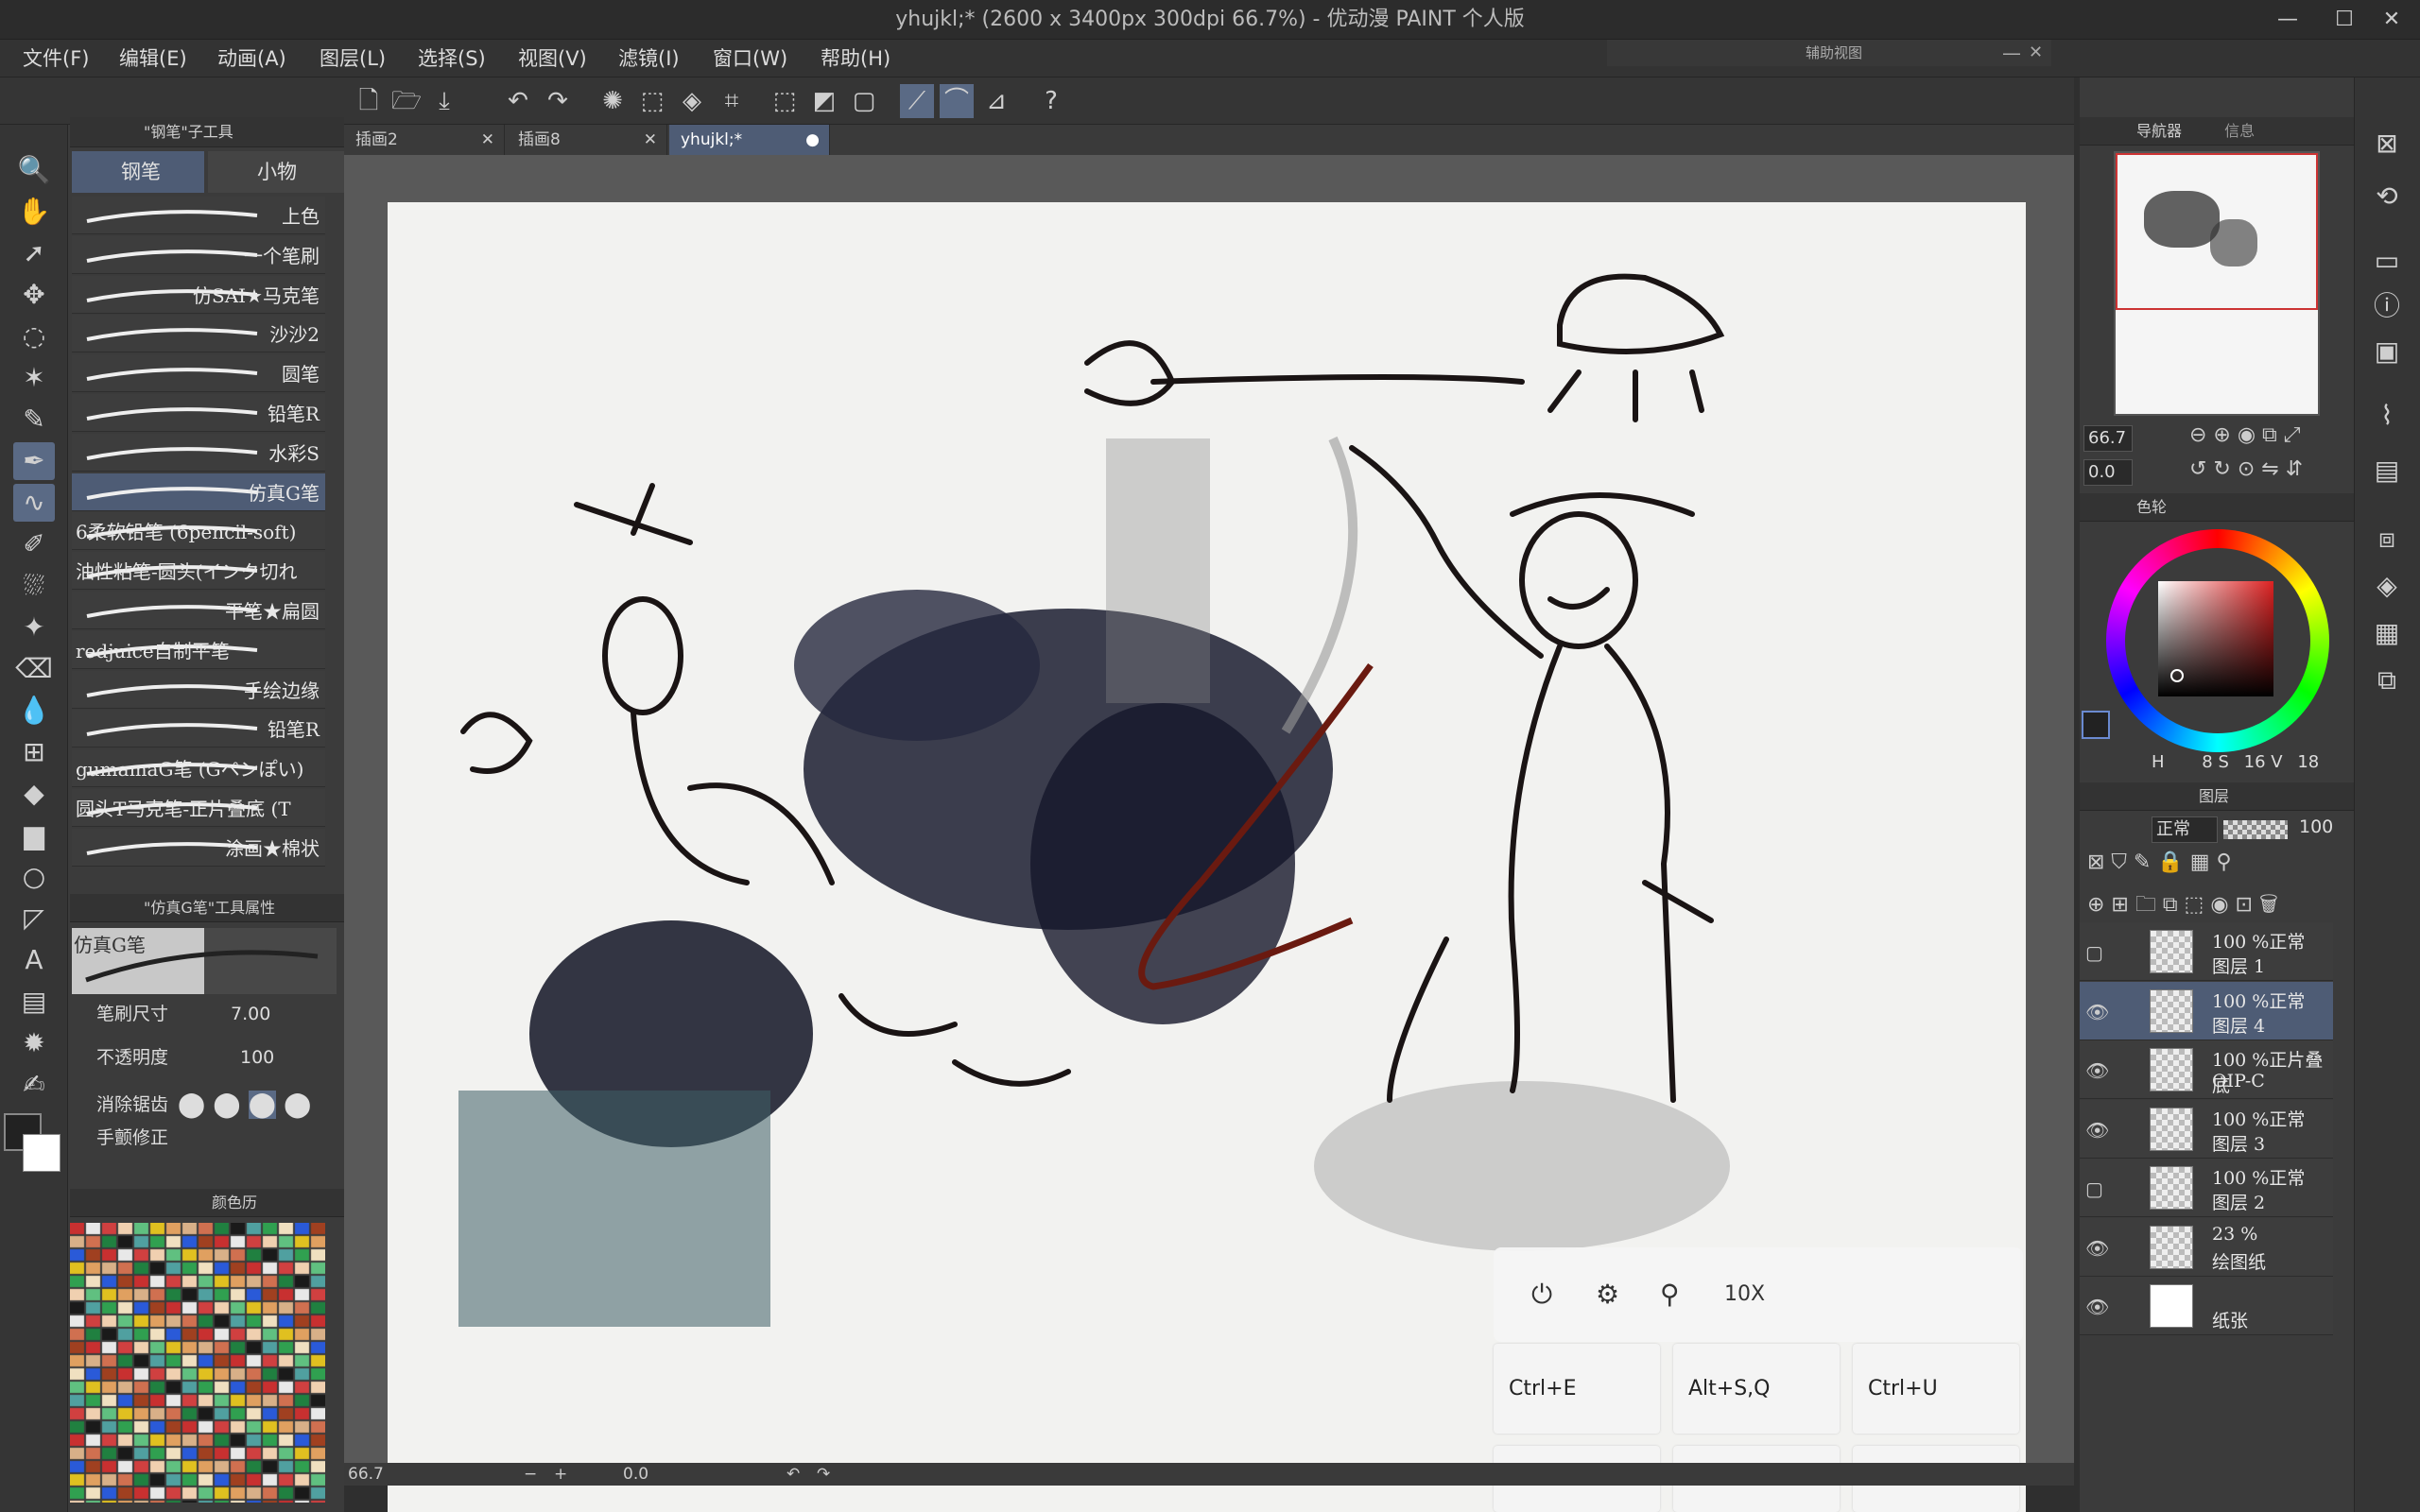 This screenshot has width=2420, height=1512. What do you see at coordinates (198, 729) in the screenshot?
I see `brush-item: 铅笔R` at bounding box center [198, 729].